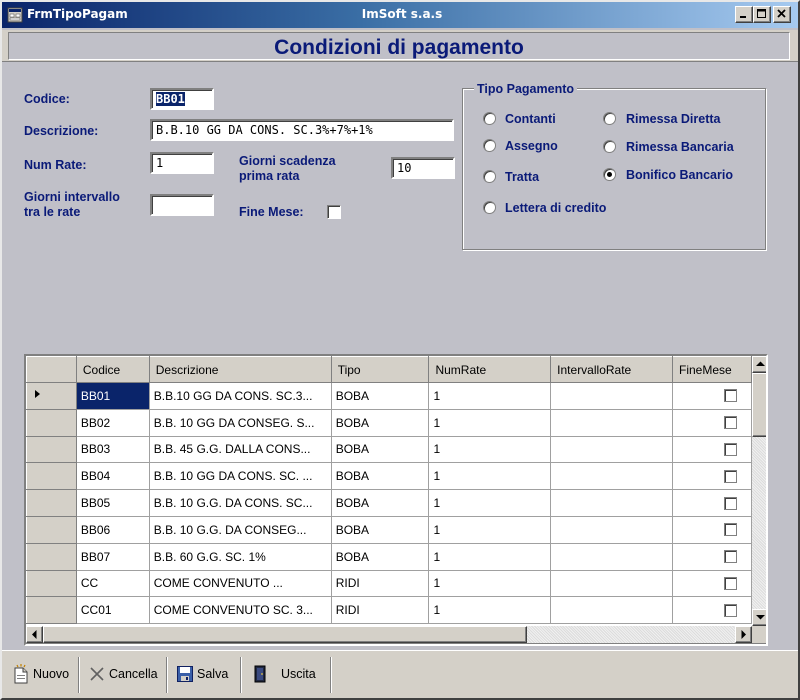  I want to click on maximize-button, so click(762, 14).